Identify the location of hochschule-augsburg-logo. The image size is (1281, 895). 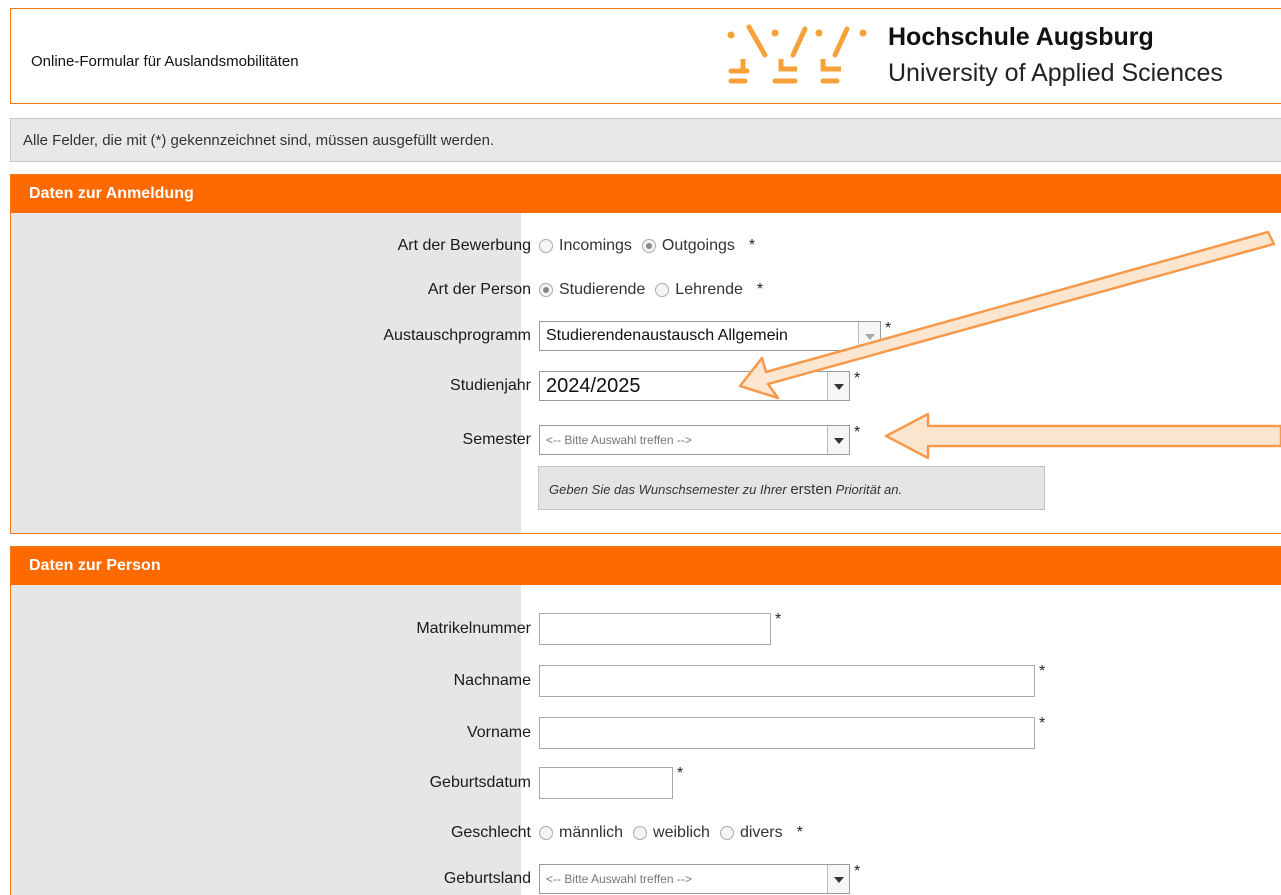
(797, 54).